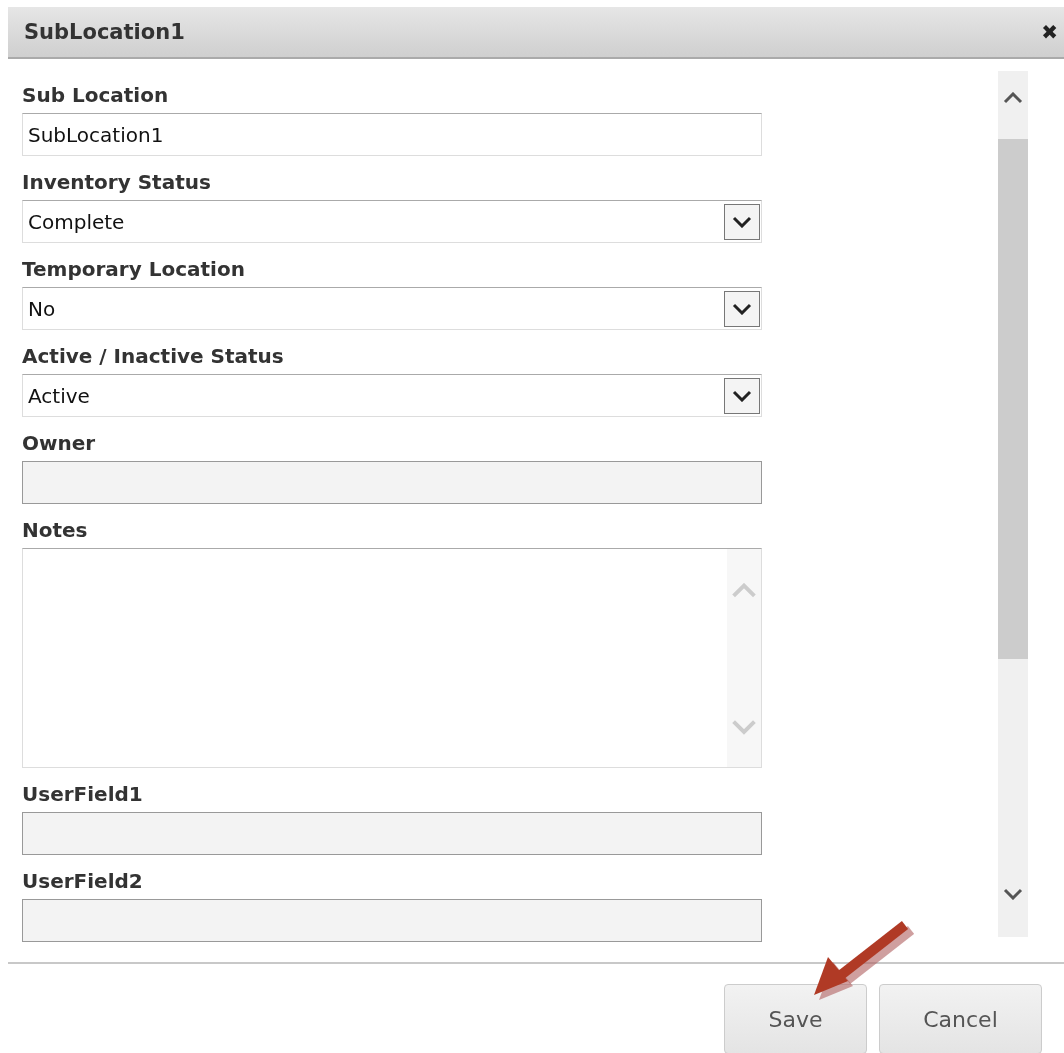 The width and height of the screenshot is (1064, 1053). Describe the element at coordinates (41, 308) in the screenshot. I see `dropdown-value: No` at that location.